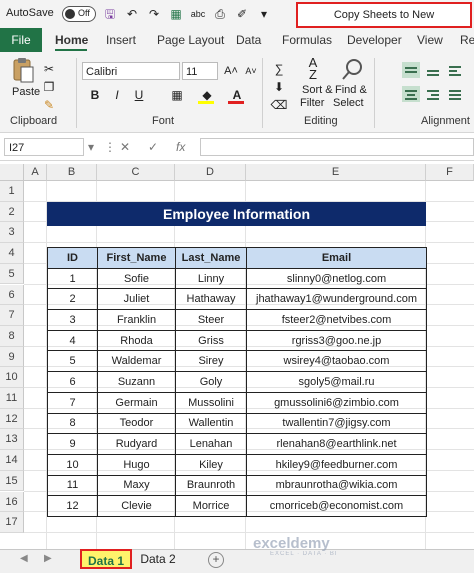 This screenshot has width=474, height=573. I want to click on sheet-tab-data-2: Data 2, so click(158, 559).